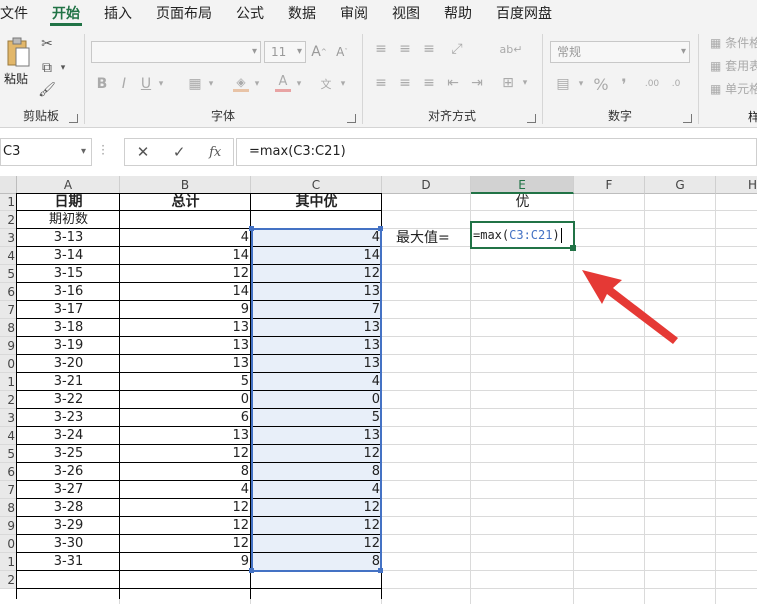 This screenshot has width=757, height=604. Describe the element at coordinates (354, 14) in the screenshot. I see `menu-tab: 审阅` at that location.